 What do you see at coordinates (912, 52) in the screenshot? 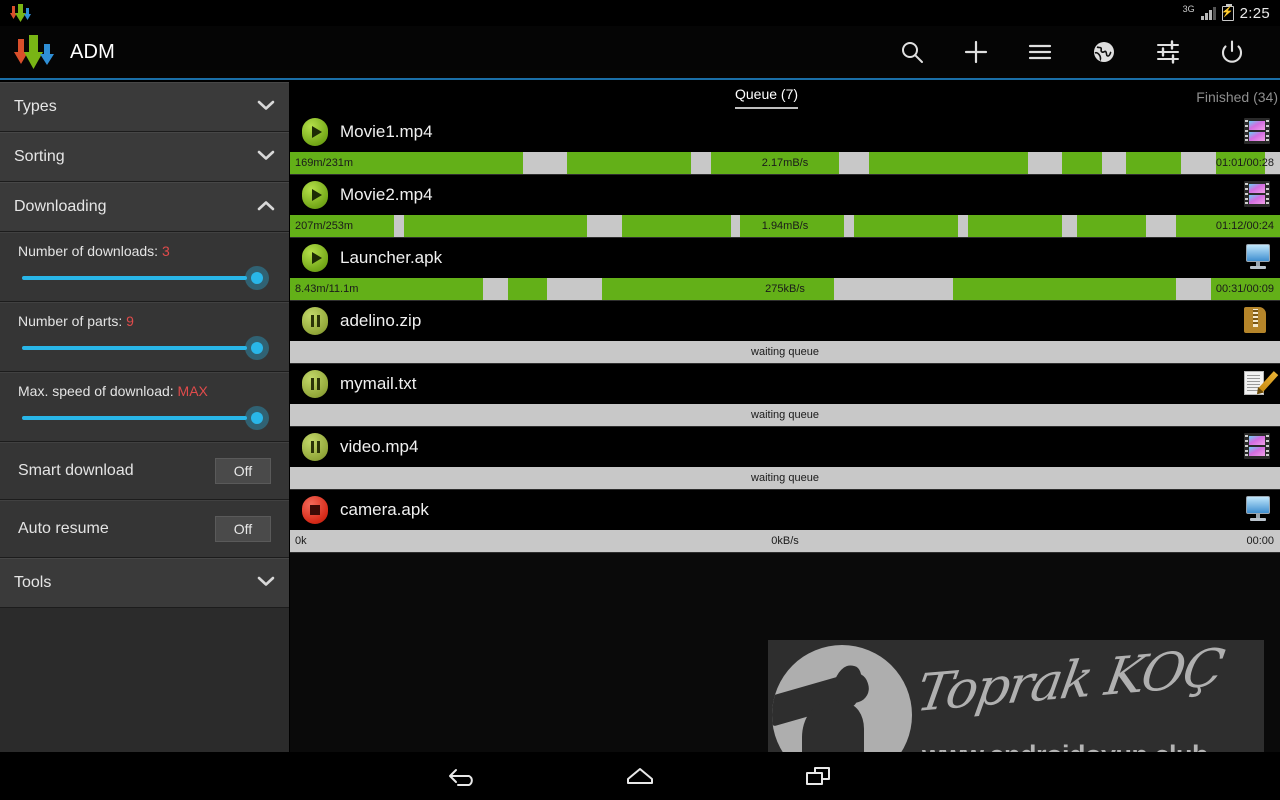
I see `search-button` at bounding box center [912, 52].